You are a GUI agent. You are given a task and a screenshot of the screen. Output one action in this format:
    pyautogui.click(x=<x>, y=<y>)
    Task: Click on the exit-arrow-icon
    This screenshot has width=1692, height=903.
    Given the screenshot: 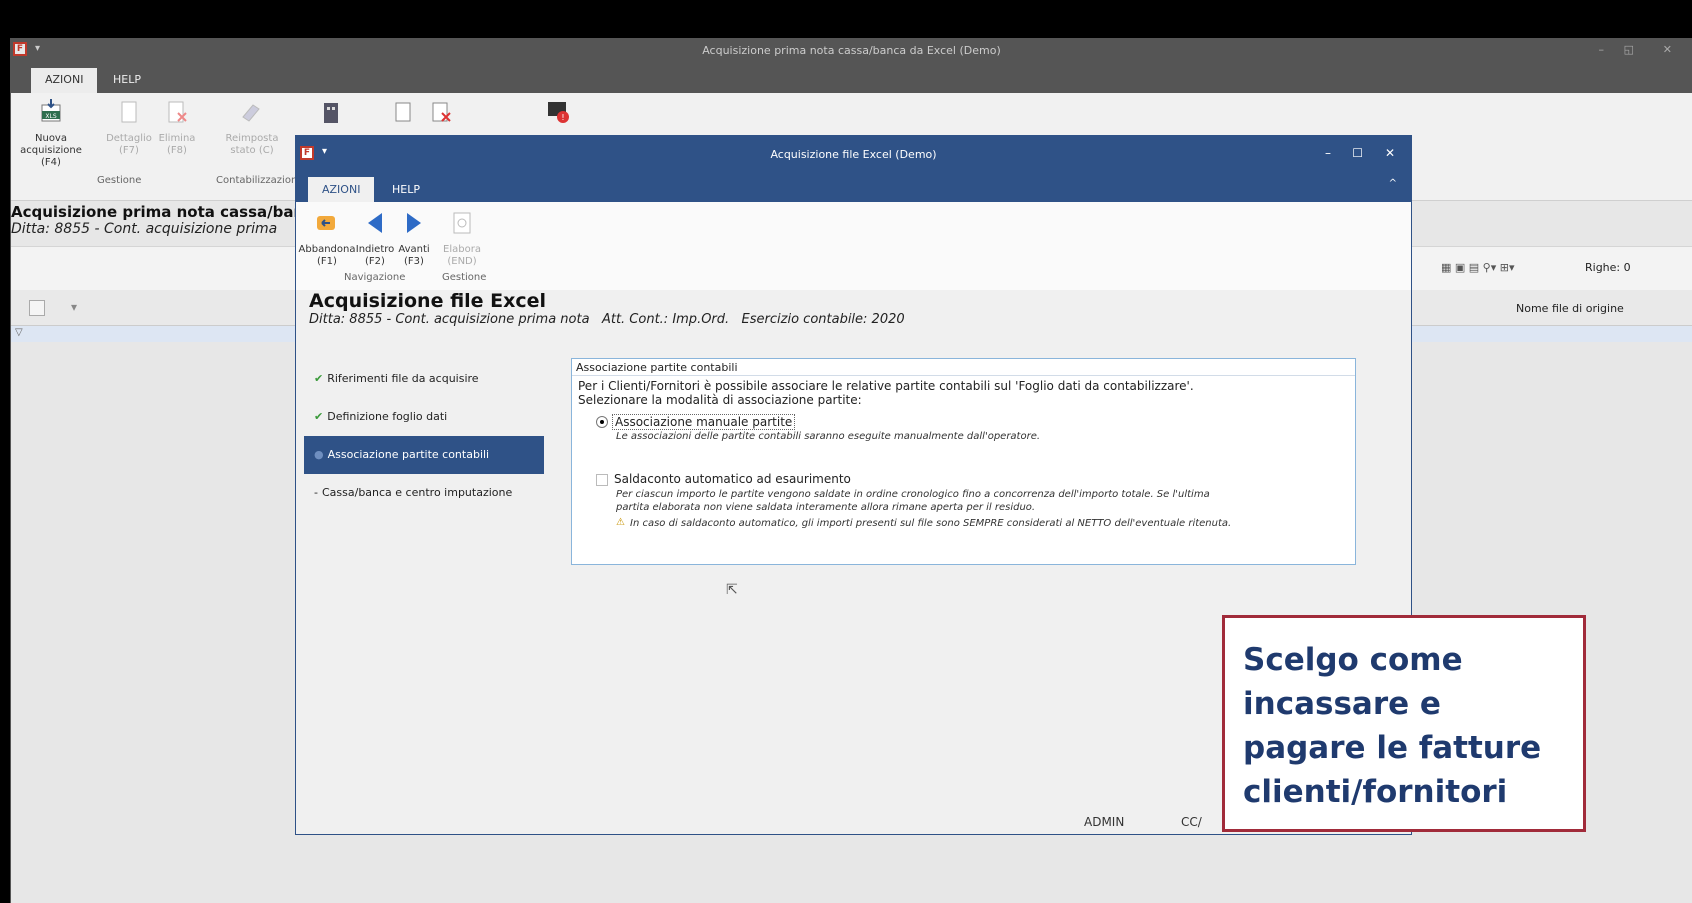 What is the action you would take?
    pyautogui.click(x=326, y=223)
    